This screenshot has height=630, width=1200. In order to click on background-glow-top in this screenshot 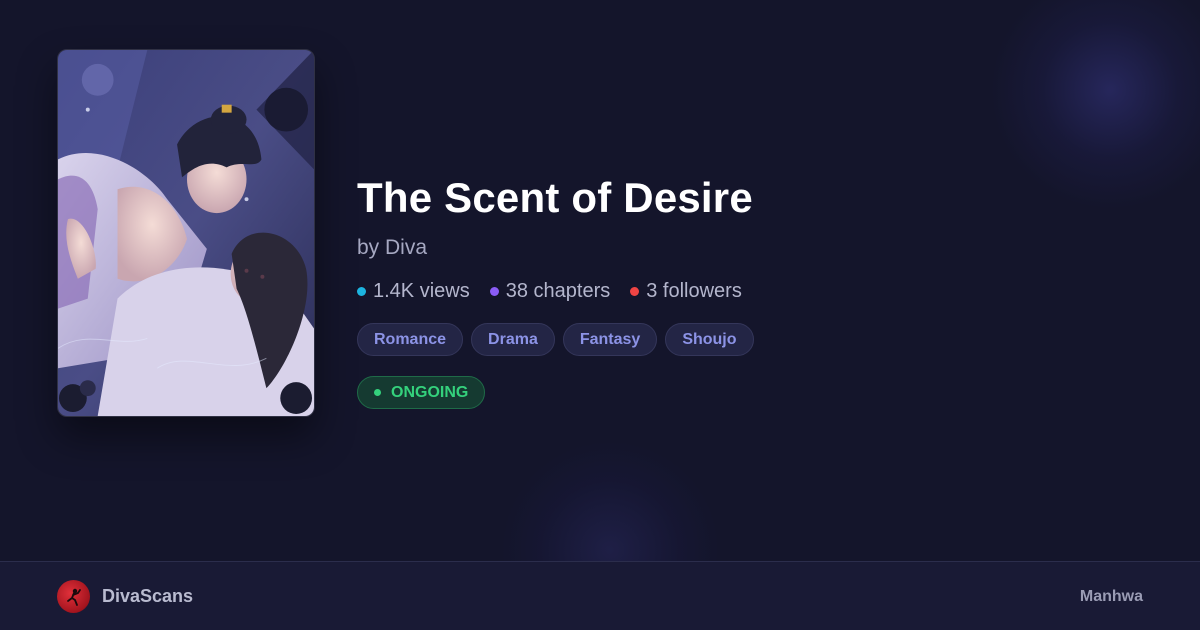, I will do `click(1095, 105)`.